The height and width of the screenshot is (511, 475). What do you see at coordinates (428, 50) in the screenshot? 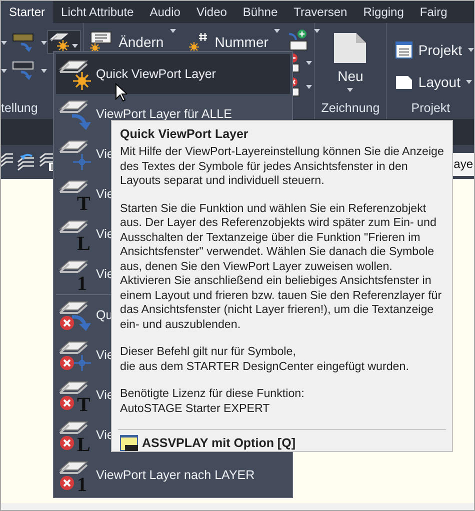
I see `project-button: Projekt` at bounding box center [428, 50].